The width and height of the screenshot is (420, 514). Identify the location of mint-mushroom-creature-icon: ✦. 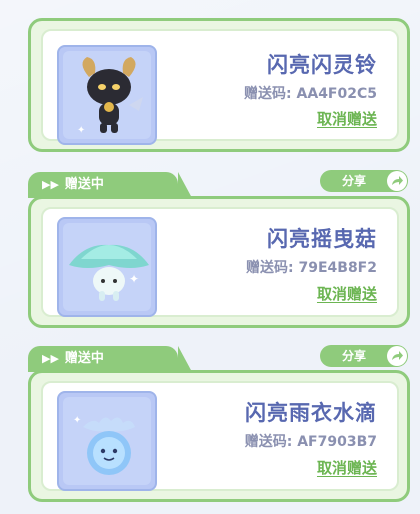
(109, 272).